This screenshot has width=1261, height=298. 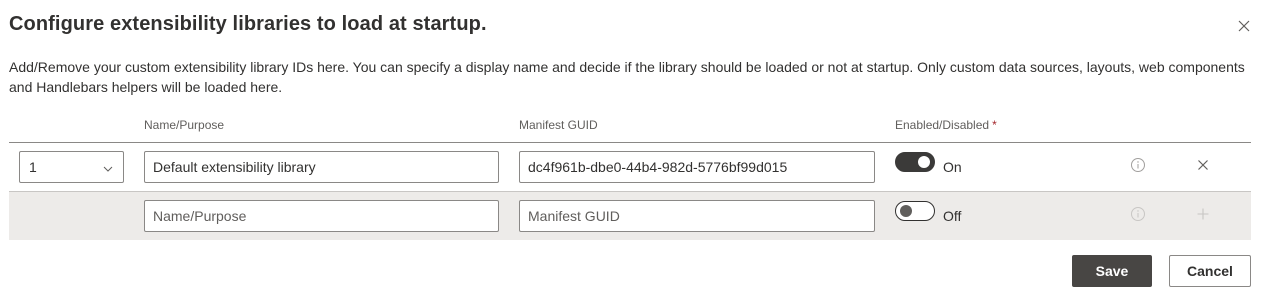 What do you see at coordinates (1112, 271) in the screenshot?
I see `save-button: Save` at bounding box center [1112, 271].